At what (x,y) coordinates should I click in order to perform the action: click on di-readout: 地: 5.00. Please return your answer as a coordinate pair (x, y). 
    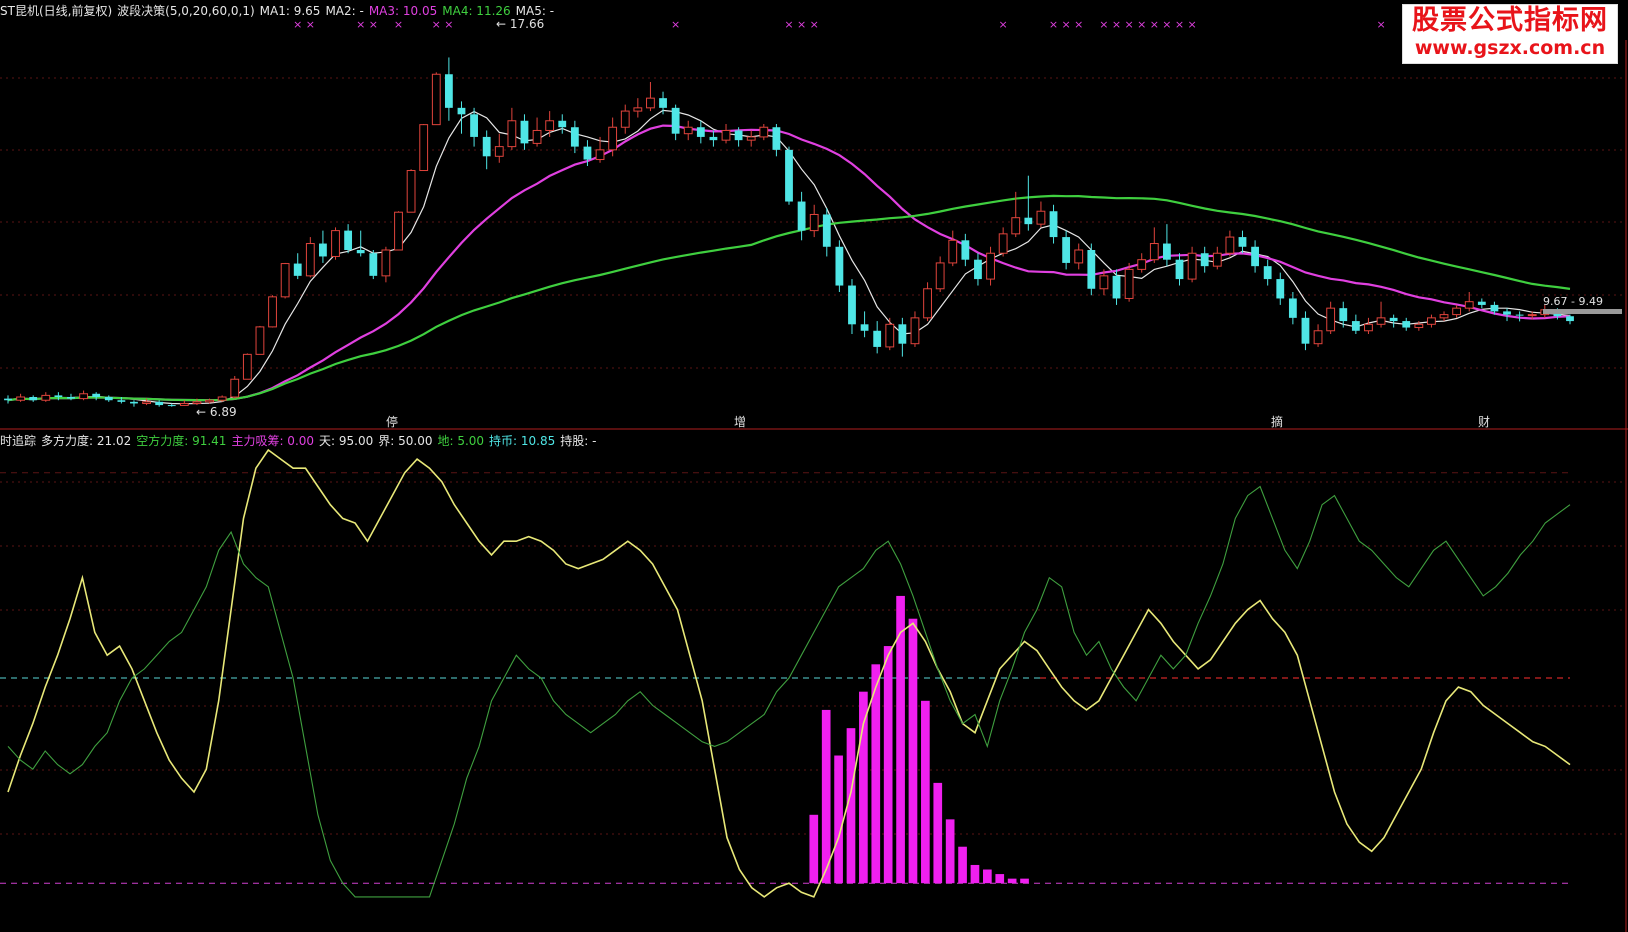
    Looking at the image, I should click on (461, 441).